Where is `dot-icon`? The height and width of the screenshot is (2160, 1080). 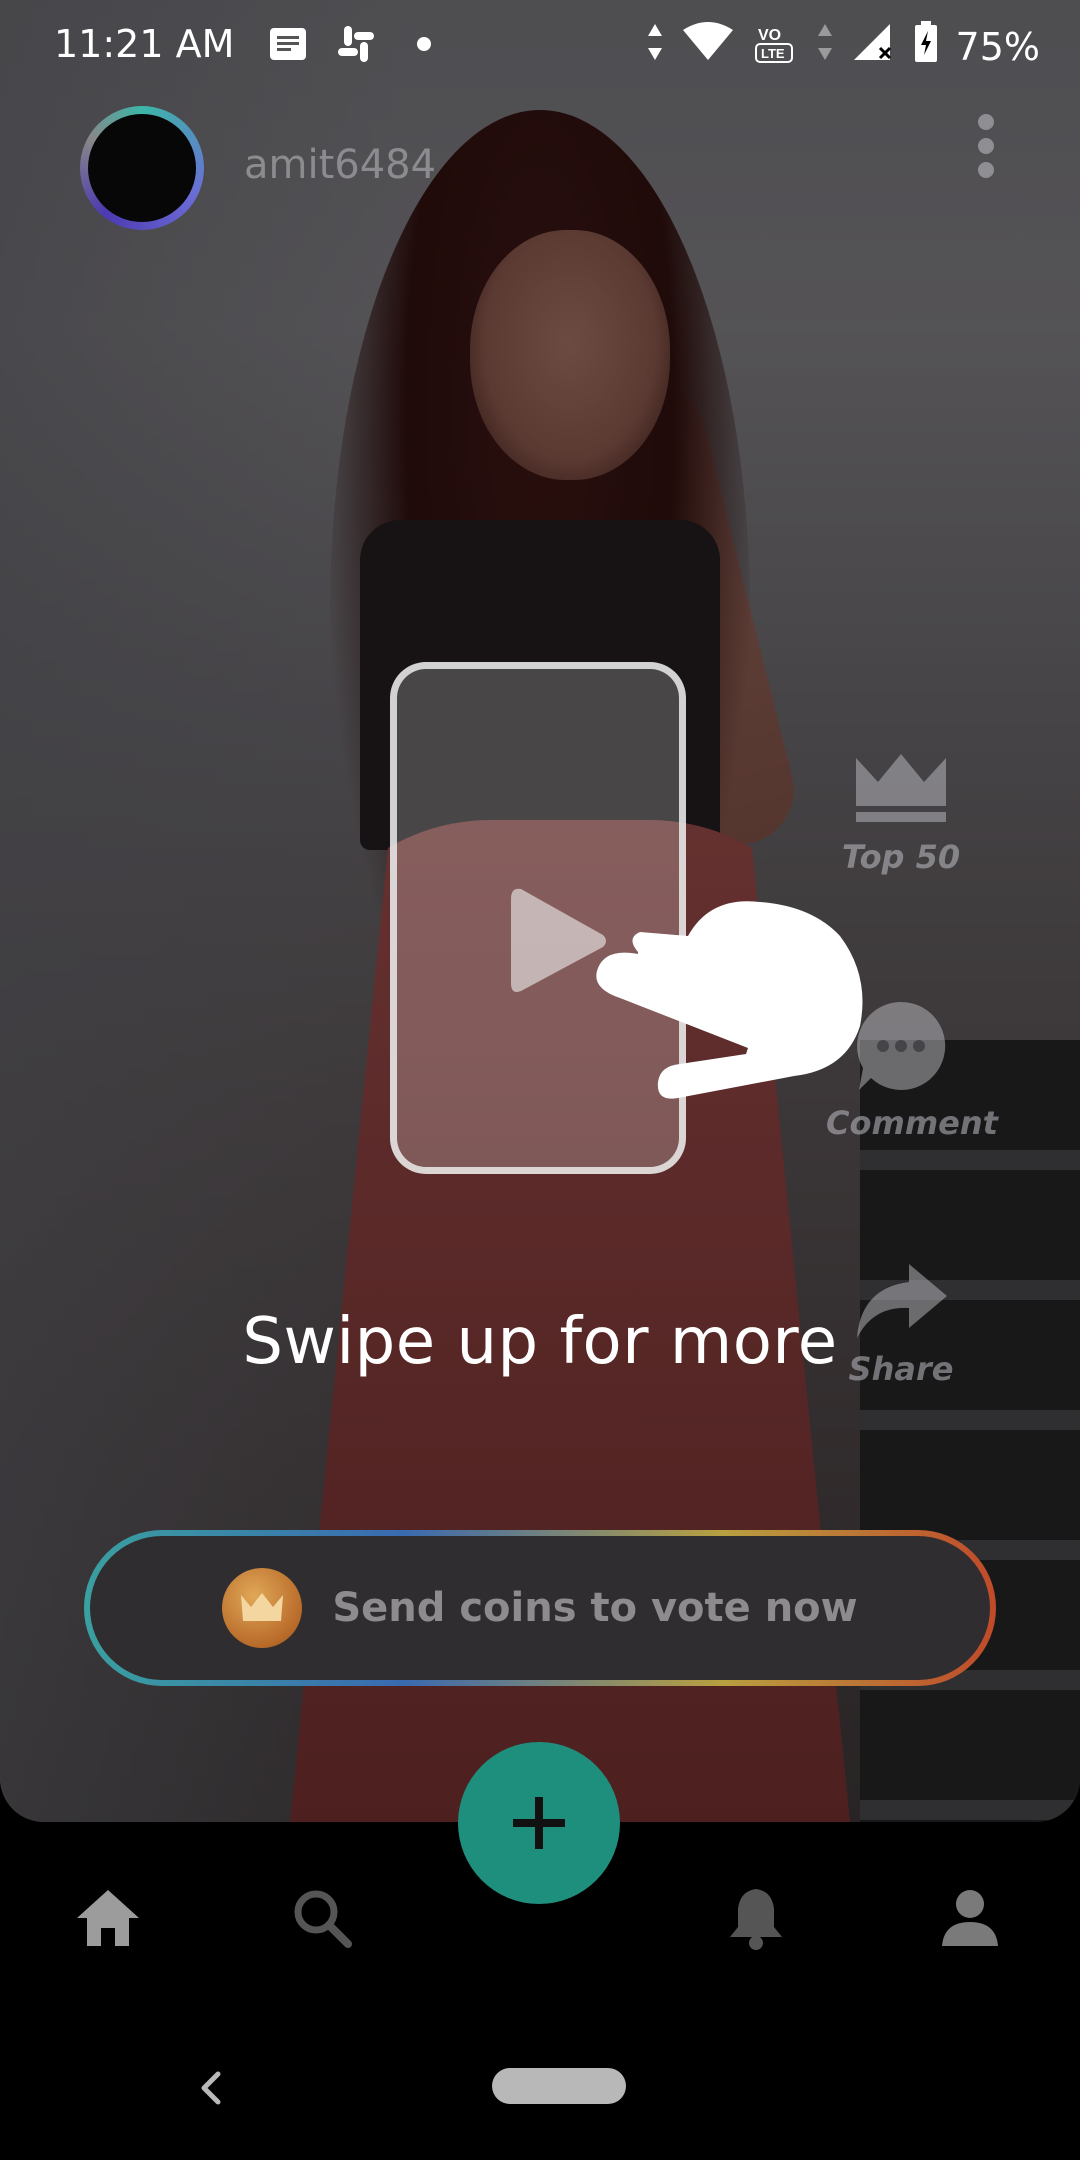
dot-icon is located at coordinates (424, 44).